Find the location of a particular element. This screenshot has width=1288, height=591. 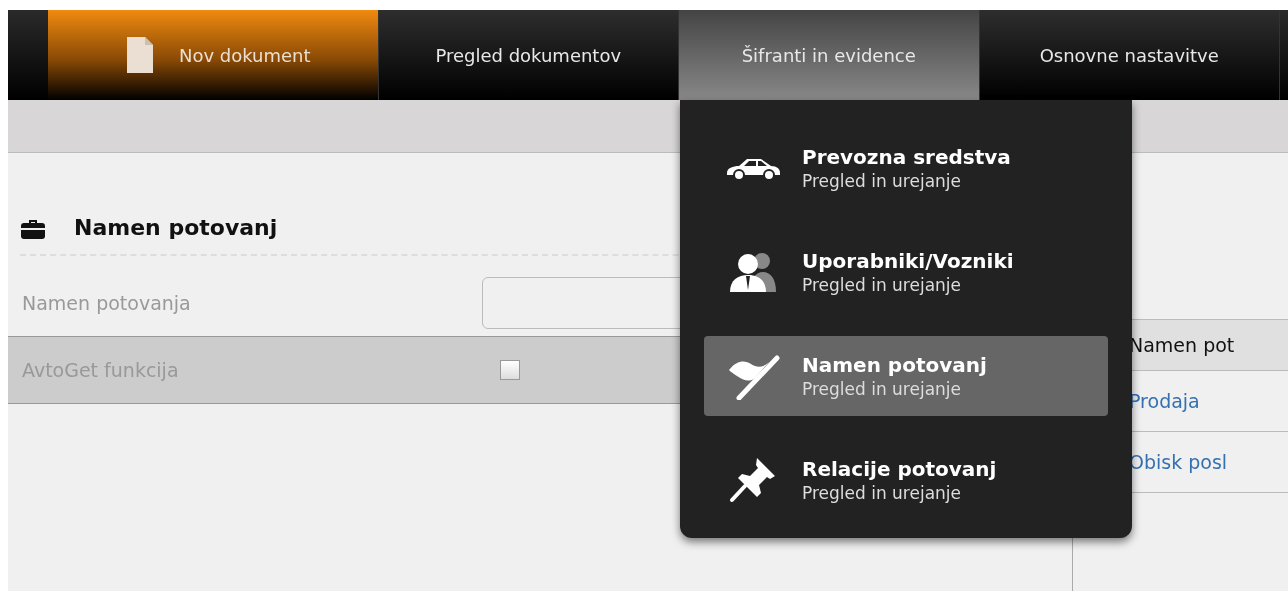

nav-tab: Osnovne nastavitve is located at coordinates (1129, 55).